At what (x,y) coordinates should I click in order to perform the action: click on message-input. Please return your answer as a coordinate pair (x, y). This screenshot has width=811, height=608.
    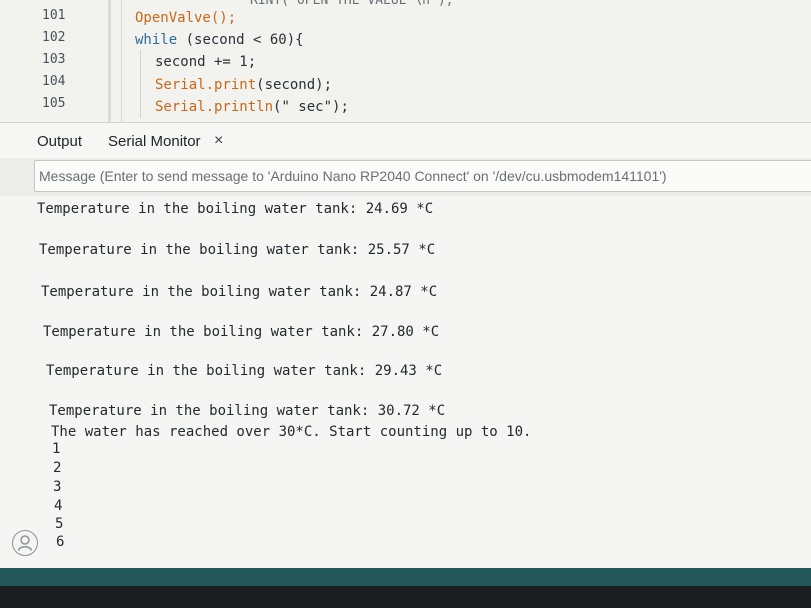
    Looking at the image, I should click on (424, 176).